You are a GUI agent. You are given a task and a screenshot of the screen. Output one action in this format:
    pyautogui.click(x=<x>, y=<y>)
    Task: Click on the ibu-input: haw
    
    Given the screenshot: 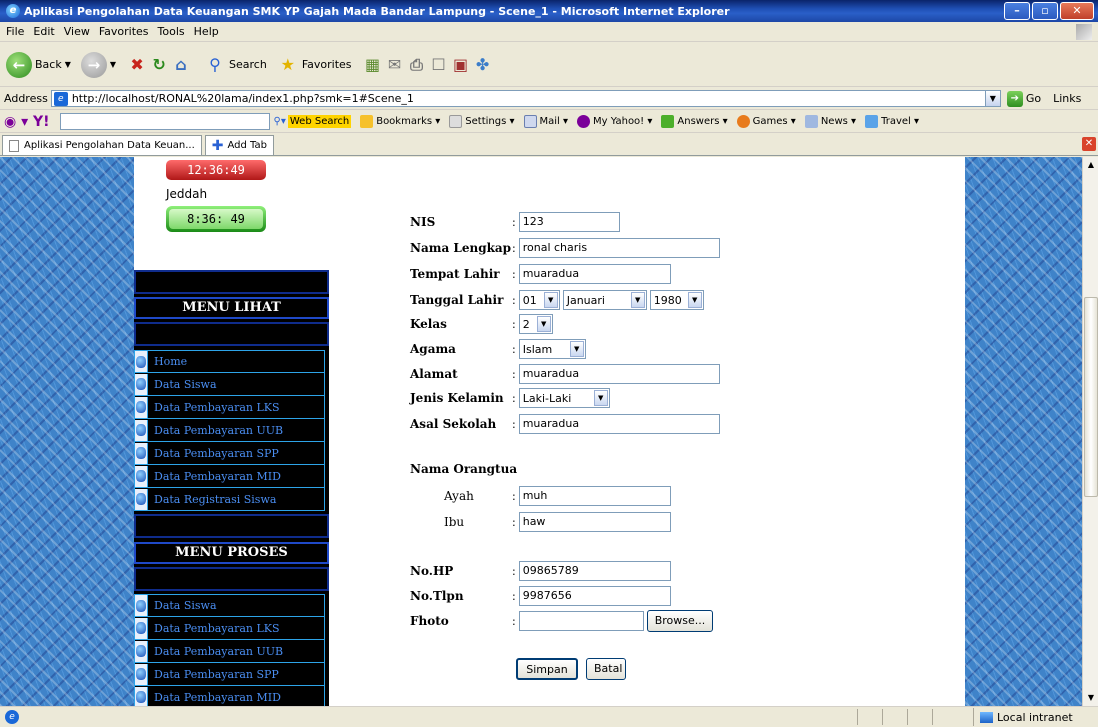 What is the action you would take?
    pyautogui.click(x=594, y=522)
    